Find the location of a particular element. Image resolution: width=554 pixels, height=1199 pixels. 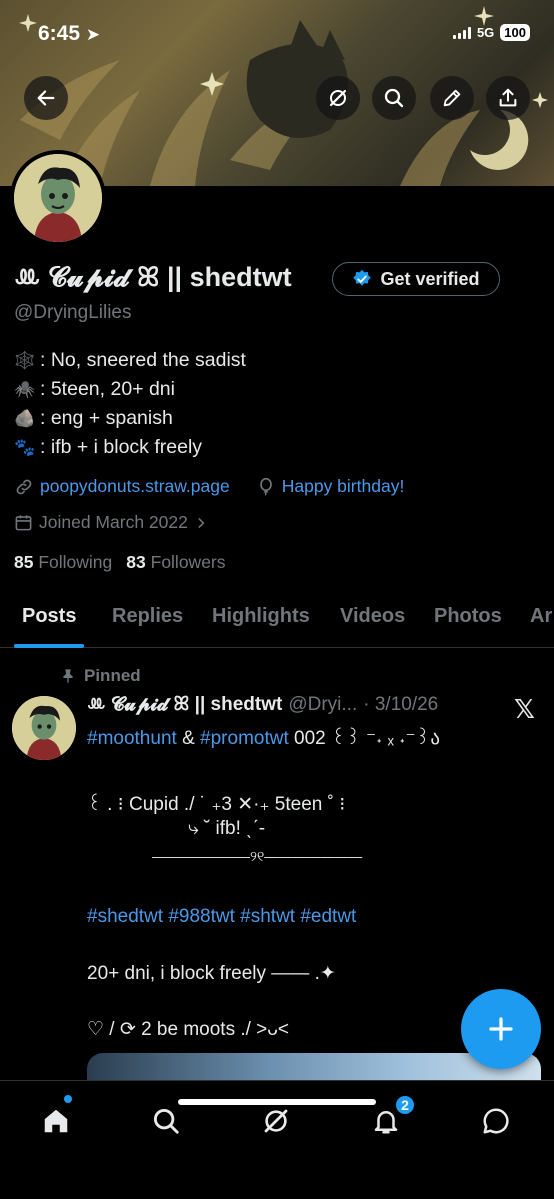

follow-counts: 85 Following 83 Followers is located at coordinates (120, 562).